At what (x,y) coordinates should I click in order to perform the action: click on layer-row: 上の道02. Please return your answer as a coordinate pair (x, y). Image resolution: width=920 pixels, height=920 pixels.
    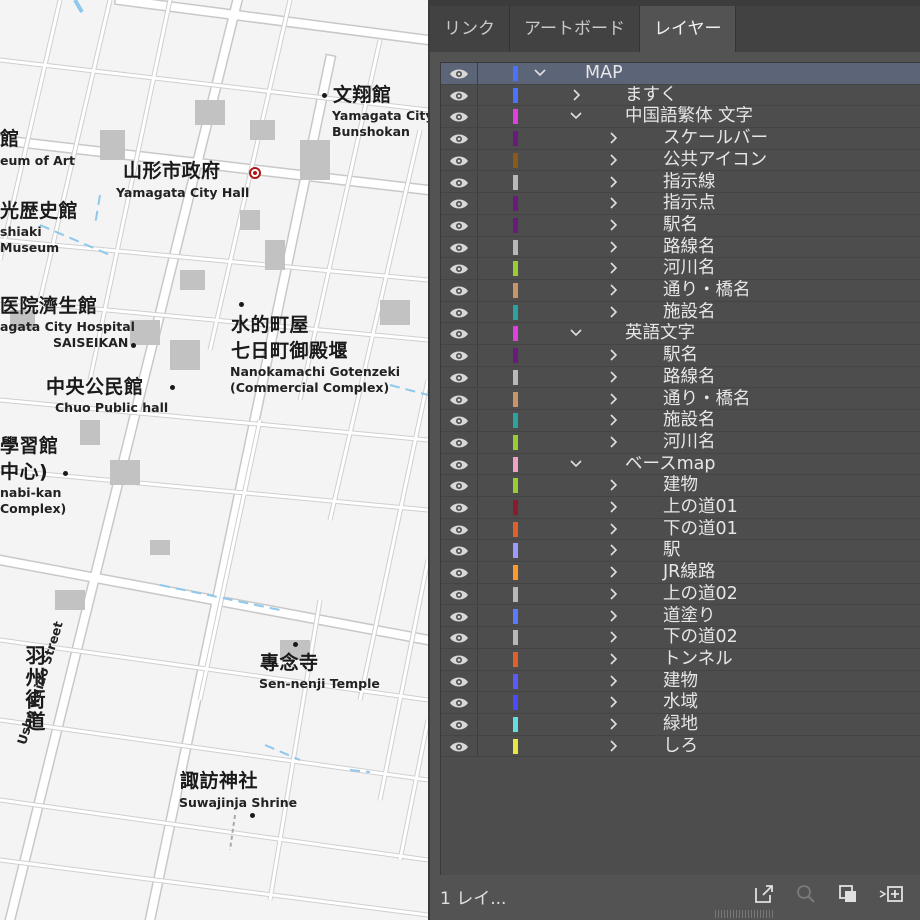
    Looking at the image, I should click on (680, 594).